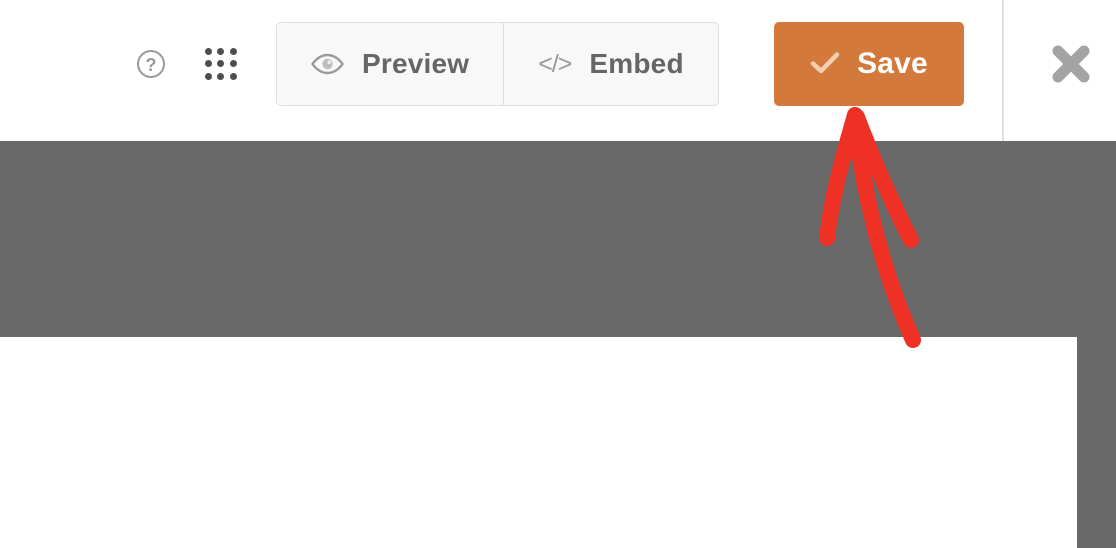  What do you see at coordinates (892, 63) in the screenshot?
I see `save-button-label: Save` at bounding box center [892, 63].